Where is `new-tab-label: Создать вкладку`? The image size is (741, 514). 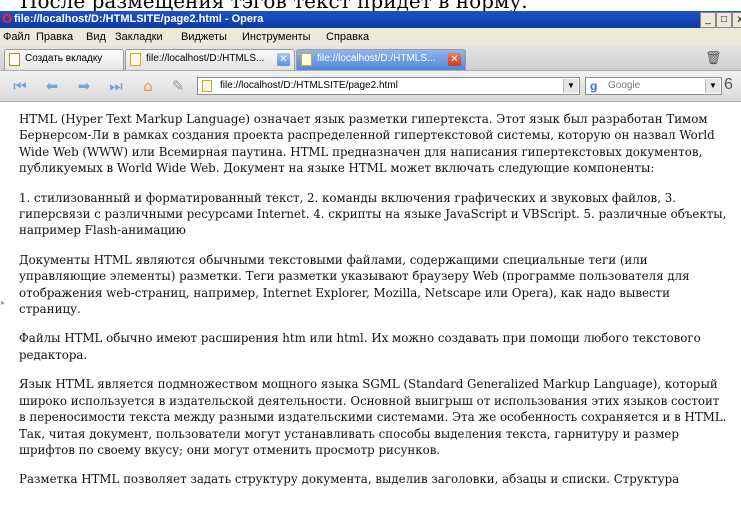 new-tab-label: Создать вкладку is located at coordinates (64, 58).